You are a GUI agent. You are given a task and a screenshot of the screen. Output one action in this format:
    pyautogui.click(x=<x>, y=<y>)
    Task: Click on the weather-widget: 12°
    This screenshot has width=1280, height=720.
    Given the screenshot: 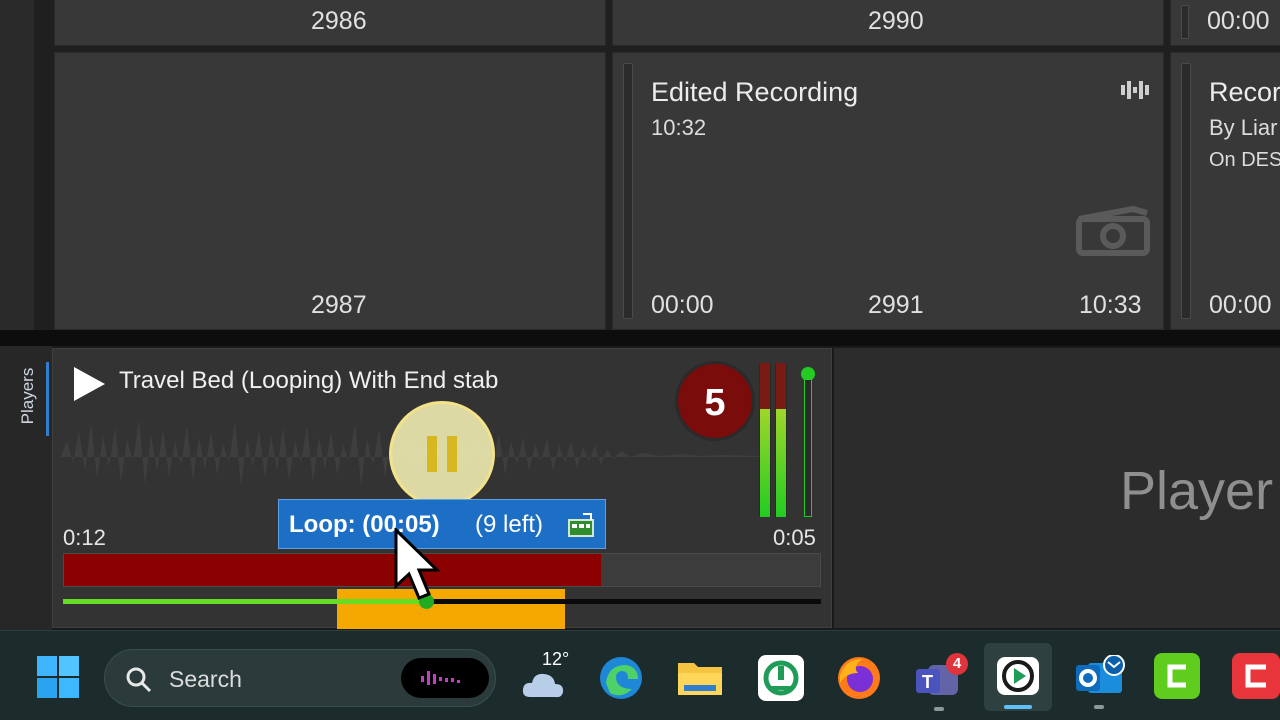 What is the action you would take?
    pyautogui.click(x=543, y=679)
    